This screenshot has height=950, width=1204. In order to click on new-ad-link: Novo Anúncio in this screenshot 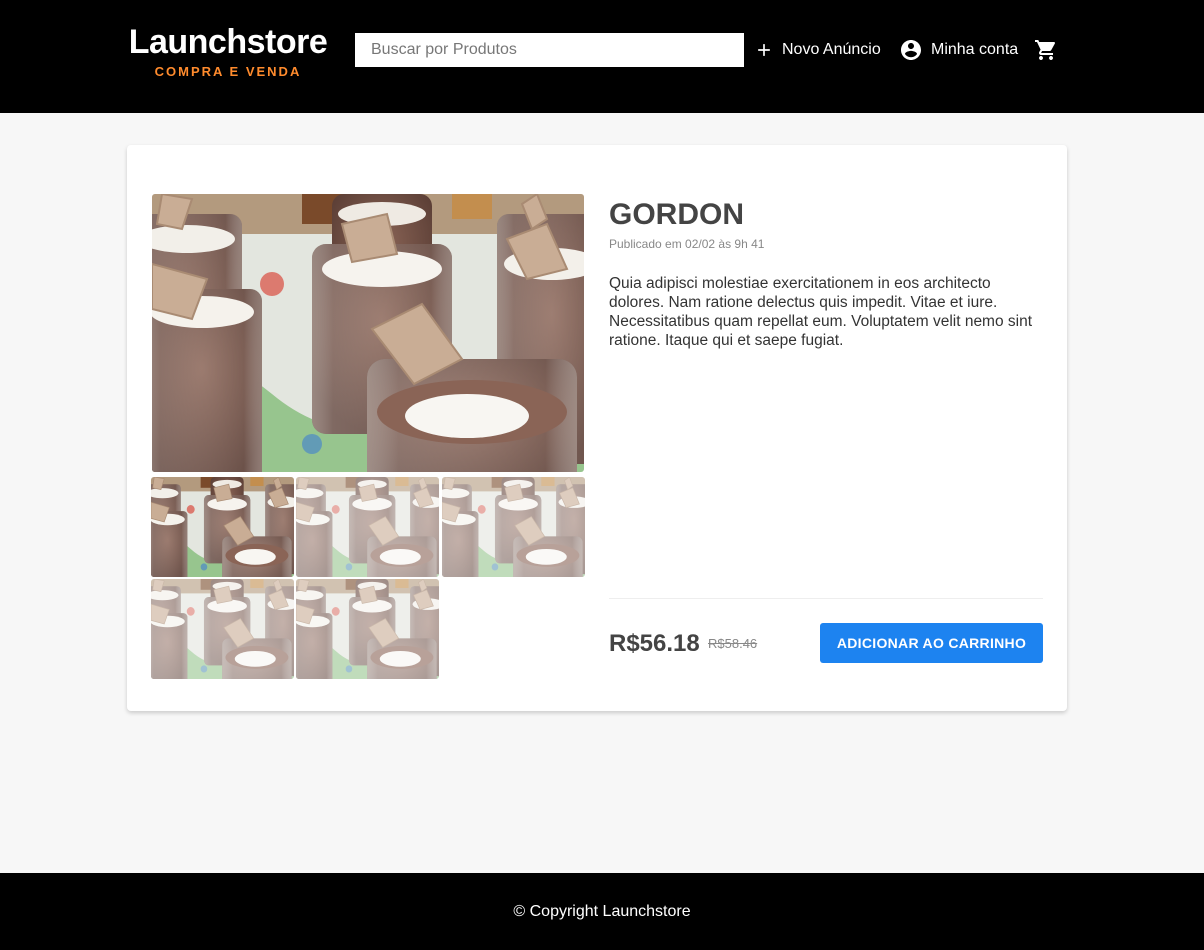, I will do `click(817, 50)`.